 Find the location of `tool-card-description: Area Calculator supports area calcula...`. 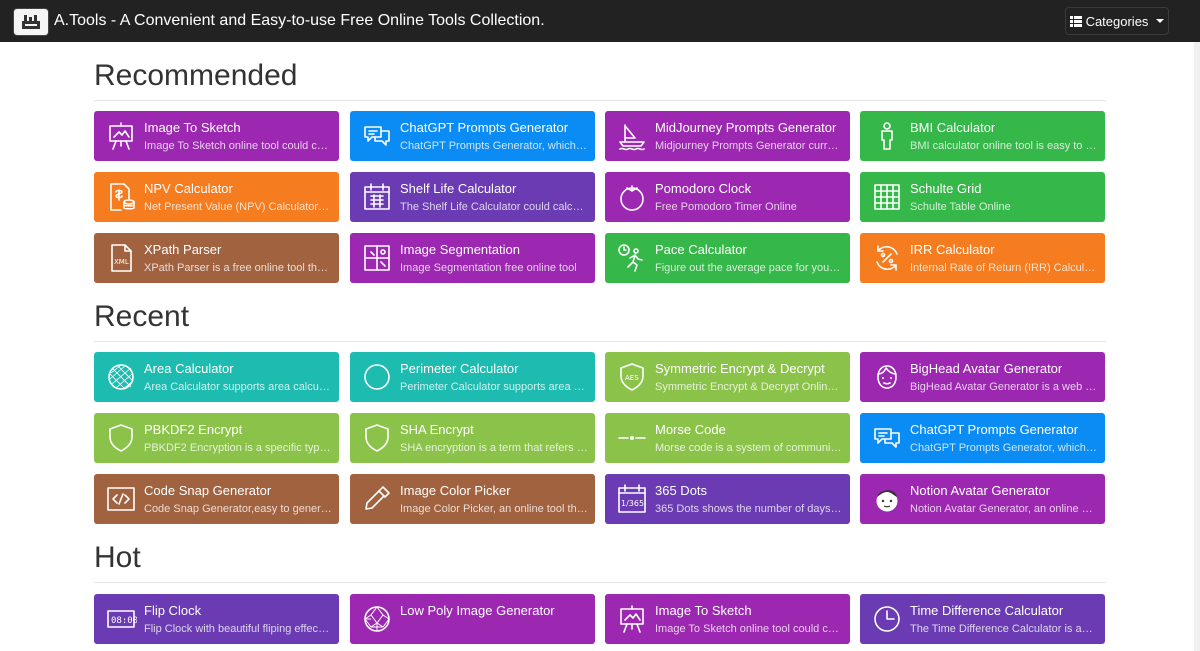

tool-card-description: Area Calculator supports area calcula... is located at coordinates (238, 387).